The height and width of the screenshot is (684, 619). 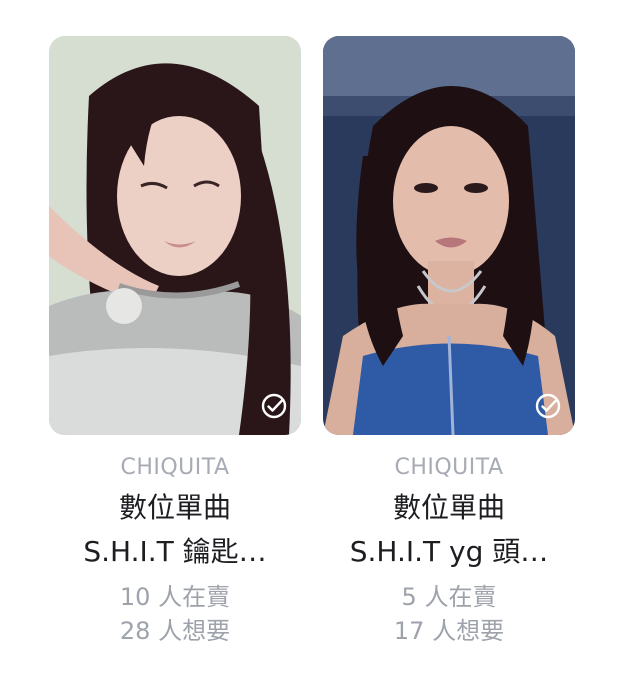 What do you see at coordinates (175, 631) in the screenshot?
I see `wanting-count: 28 人想要` at bounding box center [175, 631].